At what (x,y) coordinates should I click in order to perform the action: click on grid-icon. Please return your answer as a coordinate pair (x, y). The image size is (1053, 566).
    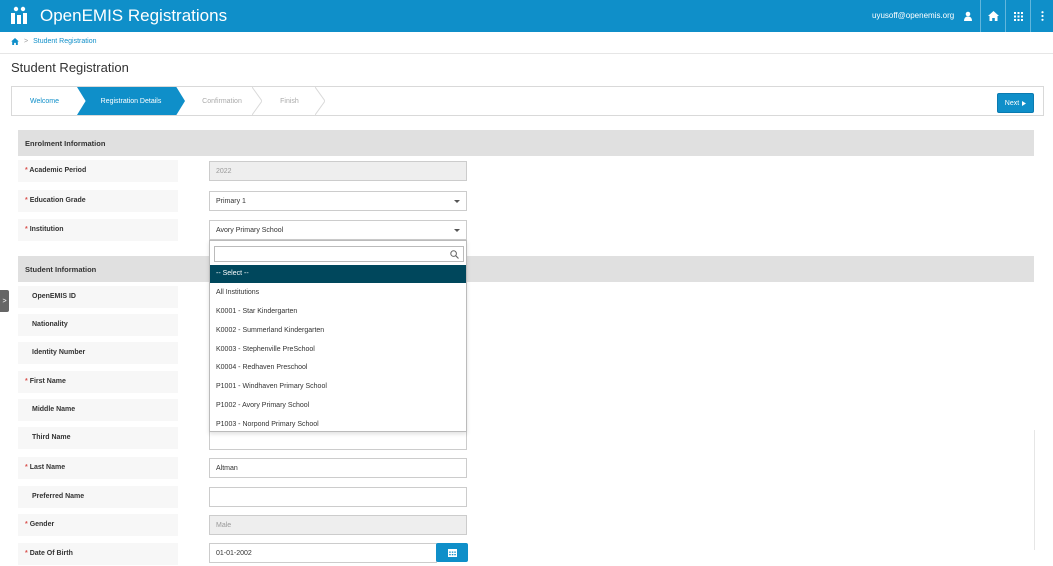
    Looking at the image, I should click on (1018, 16).